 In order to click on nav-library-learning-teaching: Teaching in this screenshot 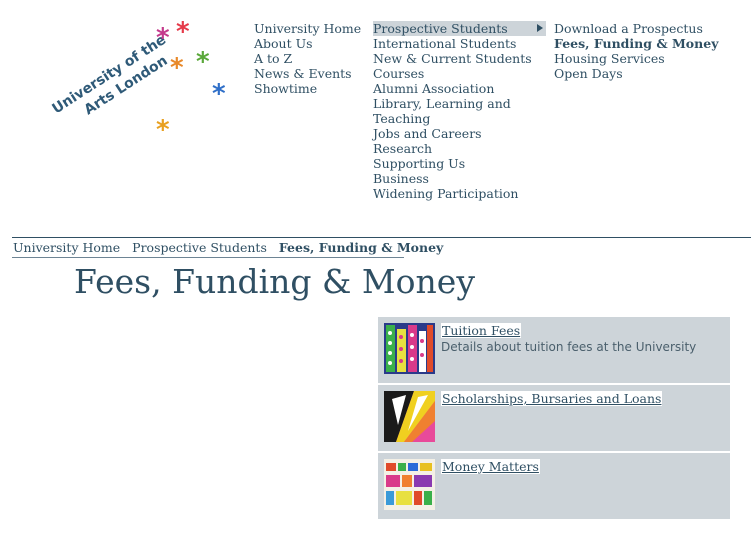, I will do `click(459, 118)`.